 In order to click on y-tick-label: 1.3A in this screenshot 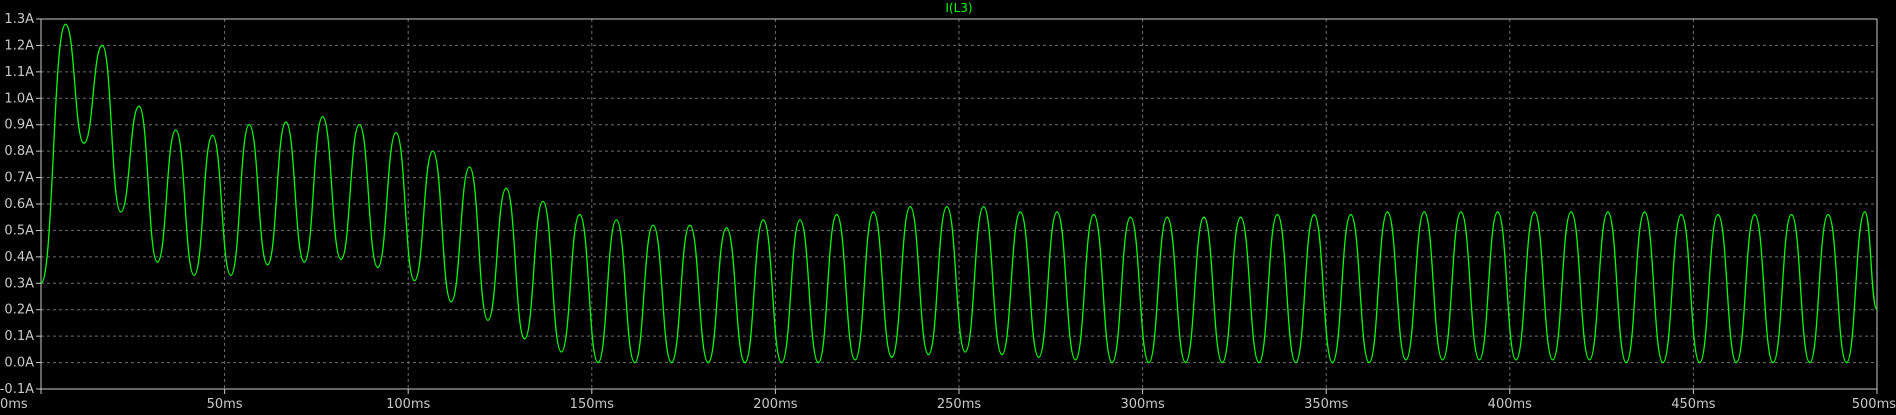, I will do `click(19, 19)`.